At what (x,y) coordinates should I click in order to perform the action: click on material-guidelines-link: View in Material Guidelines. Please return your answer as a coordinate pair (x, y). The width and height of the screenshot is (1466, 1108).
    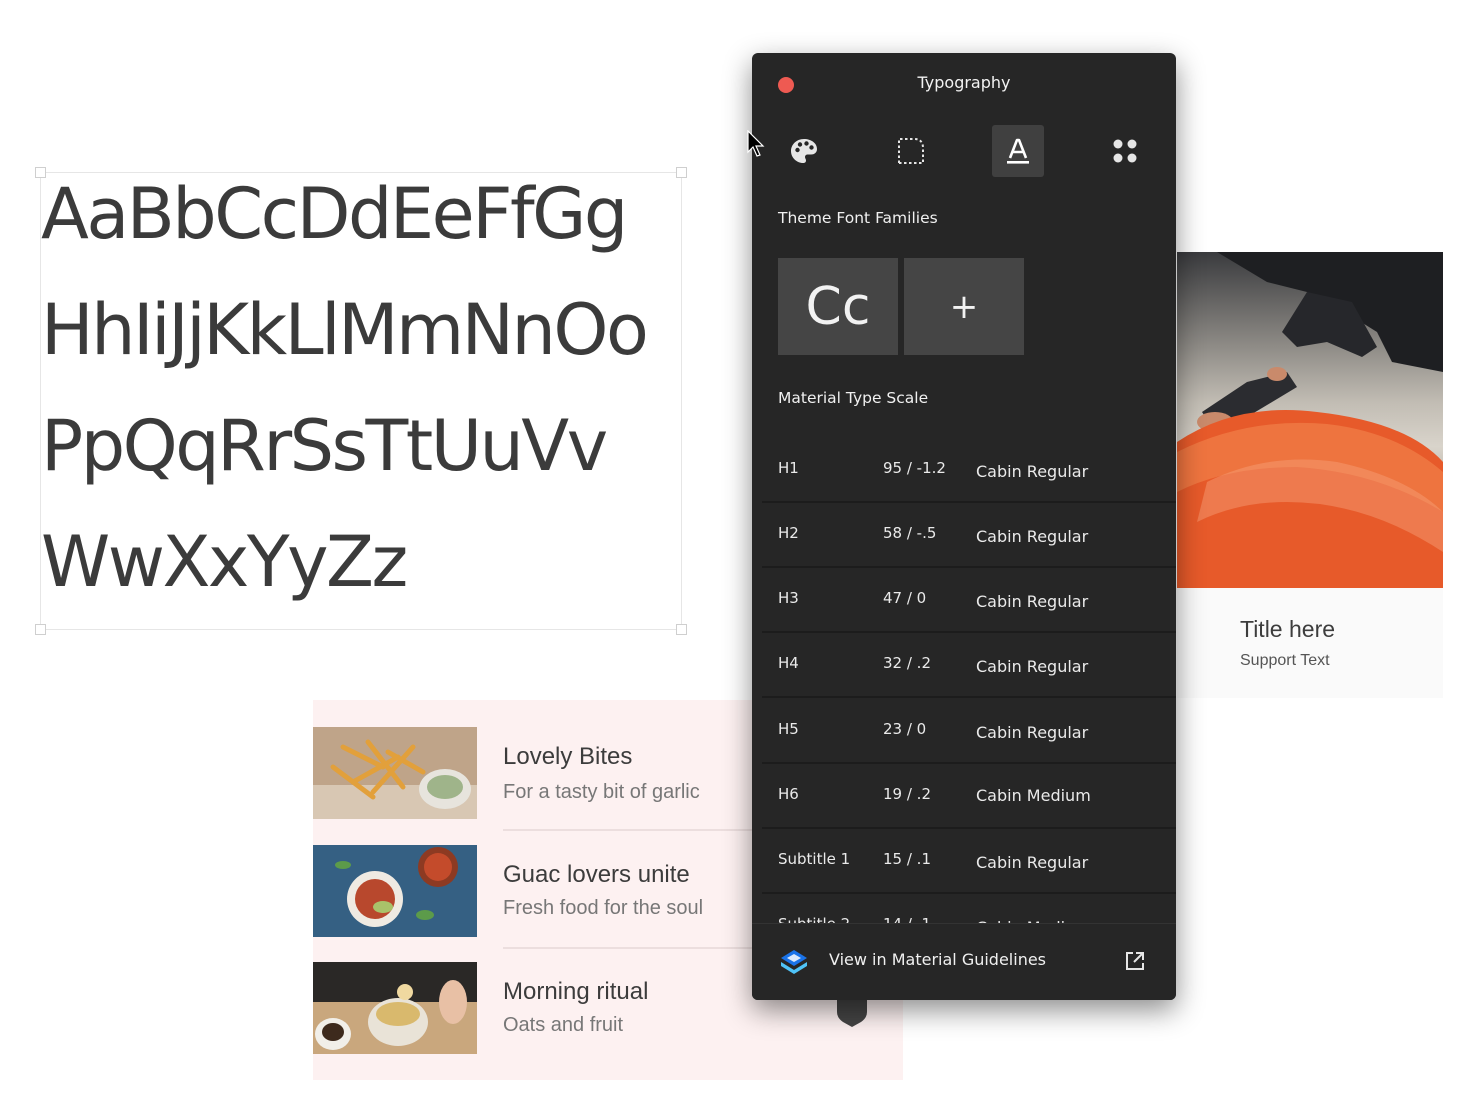
    Looking at the image, I should click on (937, 959).